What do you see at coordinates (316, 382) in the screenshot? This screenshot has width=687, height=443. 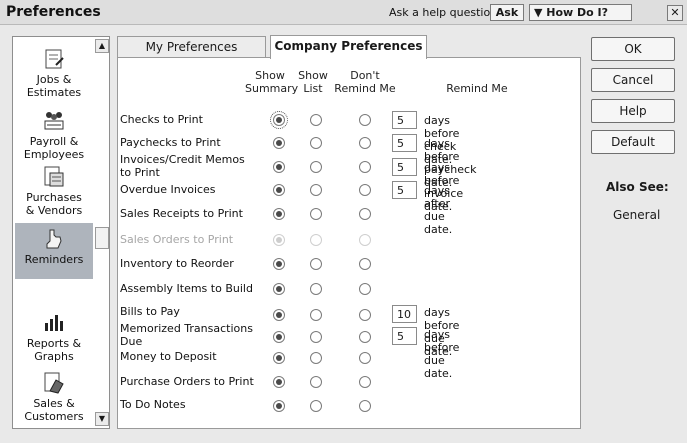 I see `radio-po-show-list` at bounding box center [316, 382].